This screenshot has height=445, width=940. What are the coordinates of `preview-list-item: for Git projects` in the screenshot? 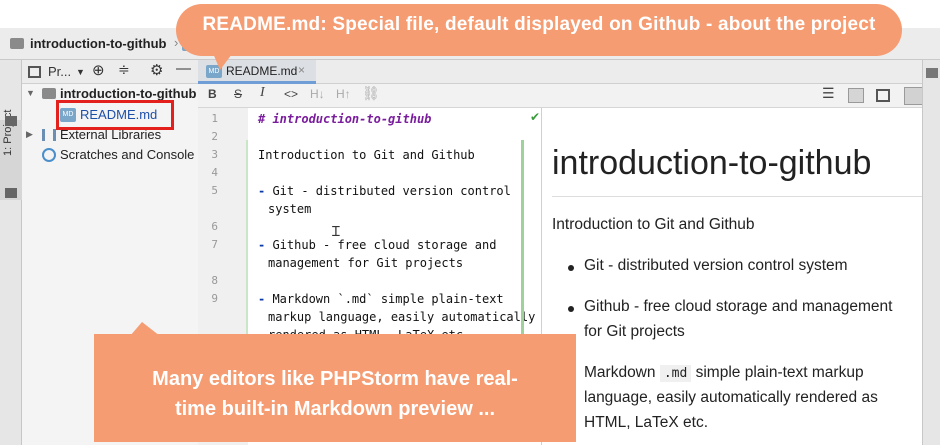 It's located at (634, 331).